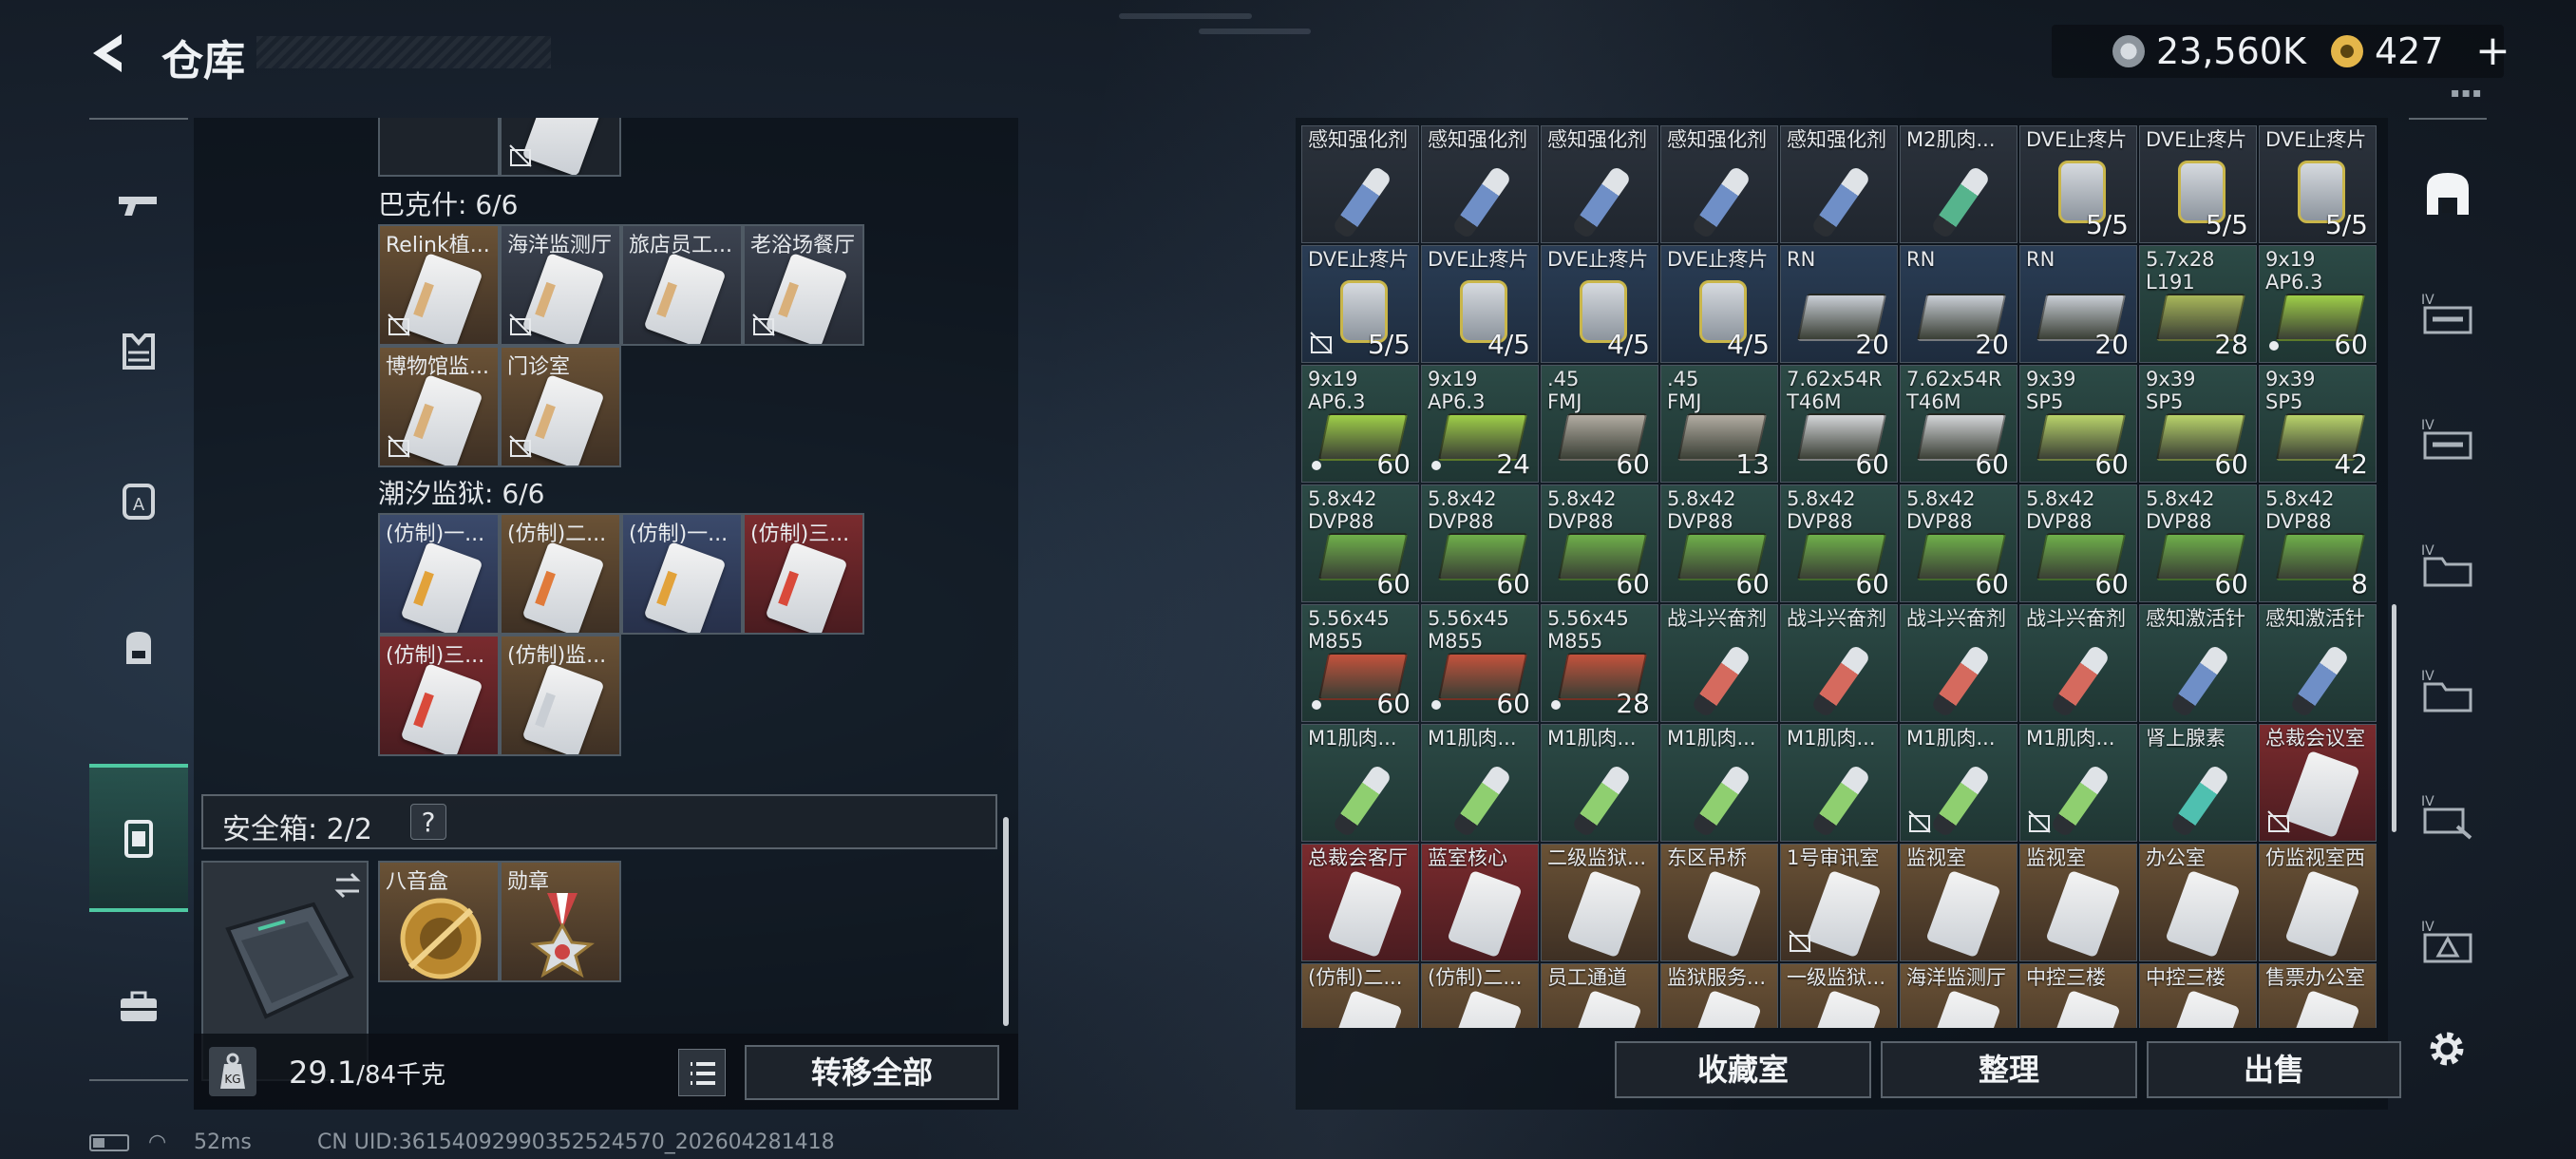 Image resolution: width=2576 pixels, height=1159 pixels. Describe the element at coordinates (439, 921) in the screenshot. I see `safebox-slot: 八音盒` at that location.